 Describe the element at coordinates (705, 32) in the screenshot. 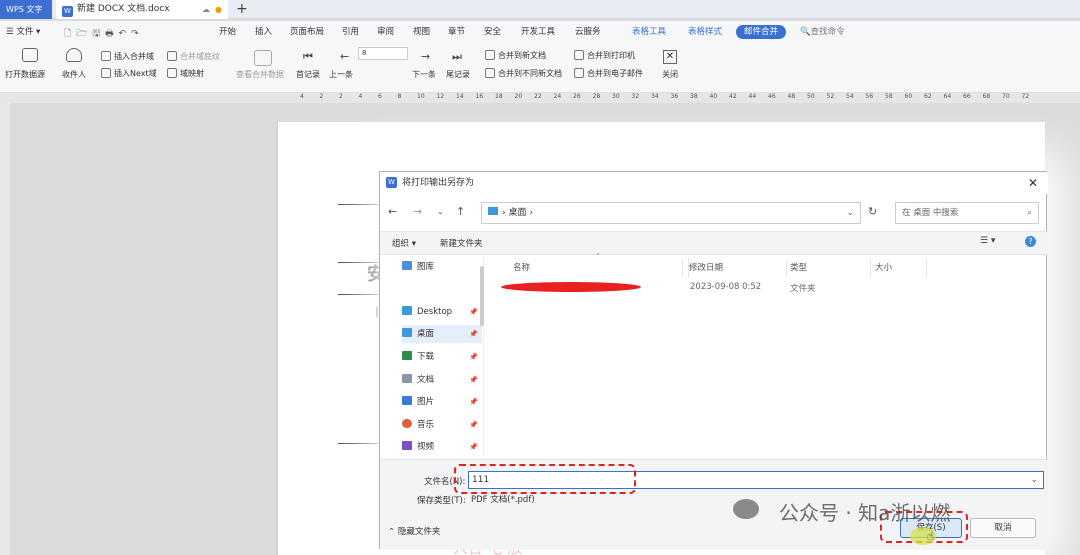

I see `menu-table-style: 表格样式` at that location.